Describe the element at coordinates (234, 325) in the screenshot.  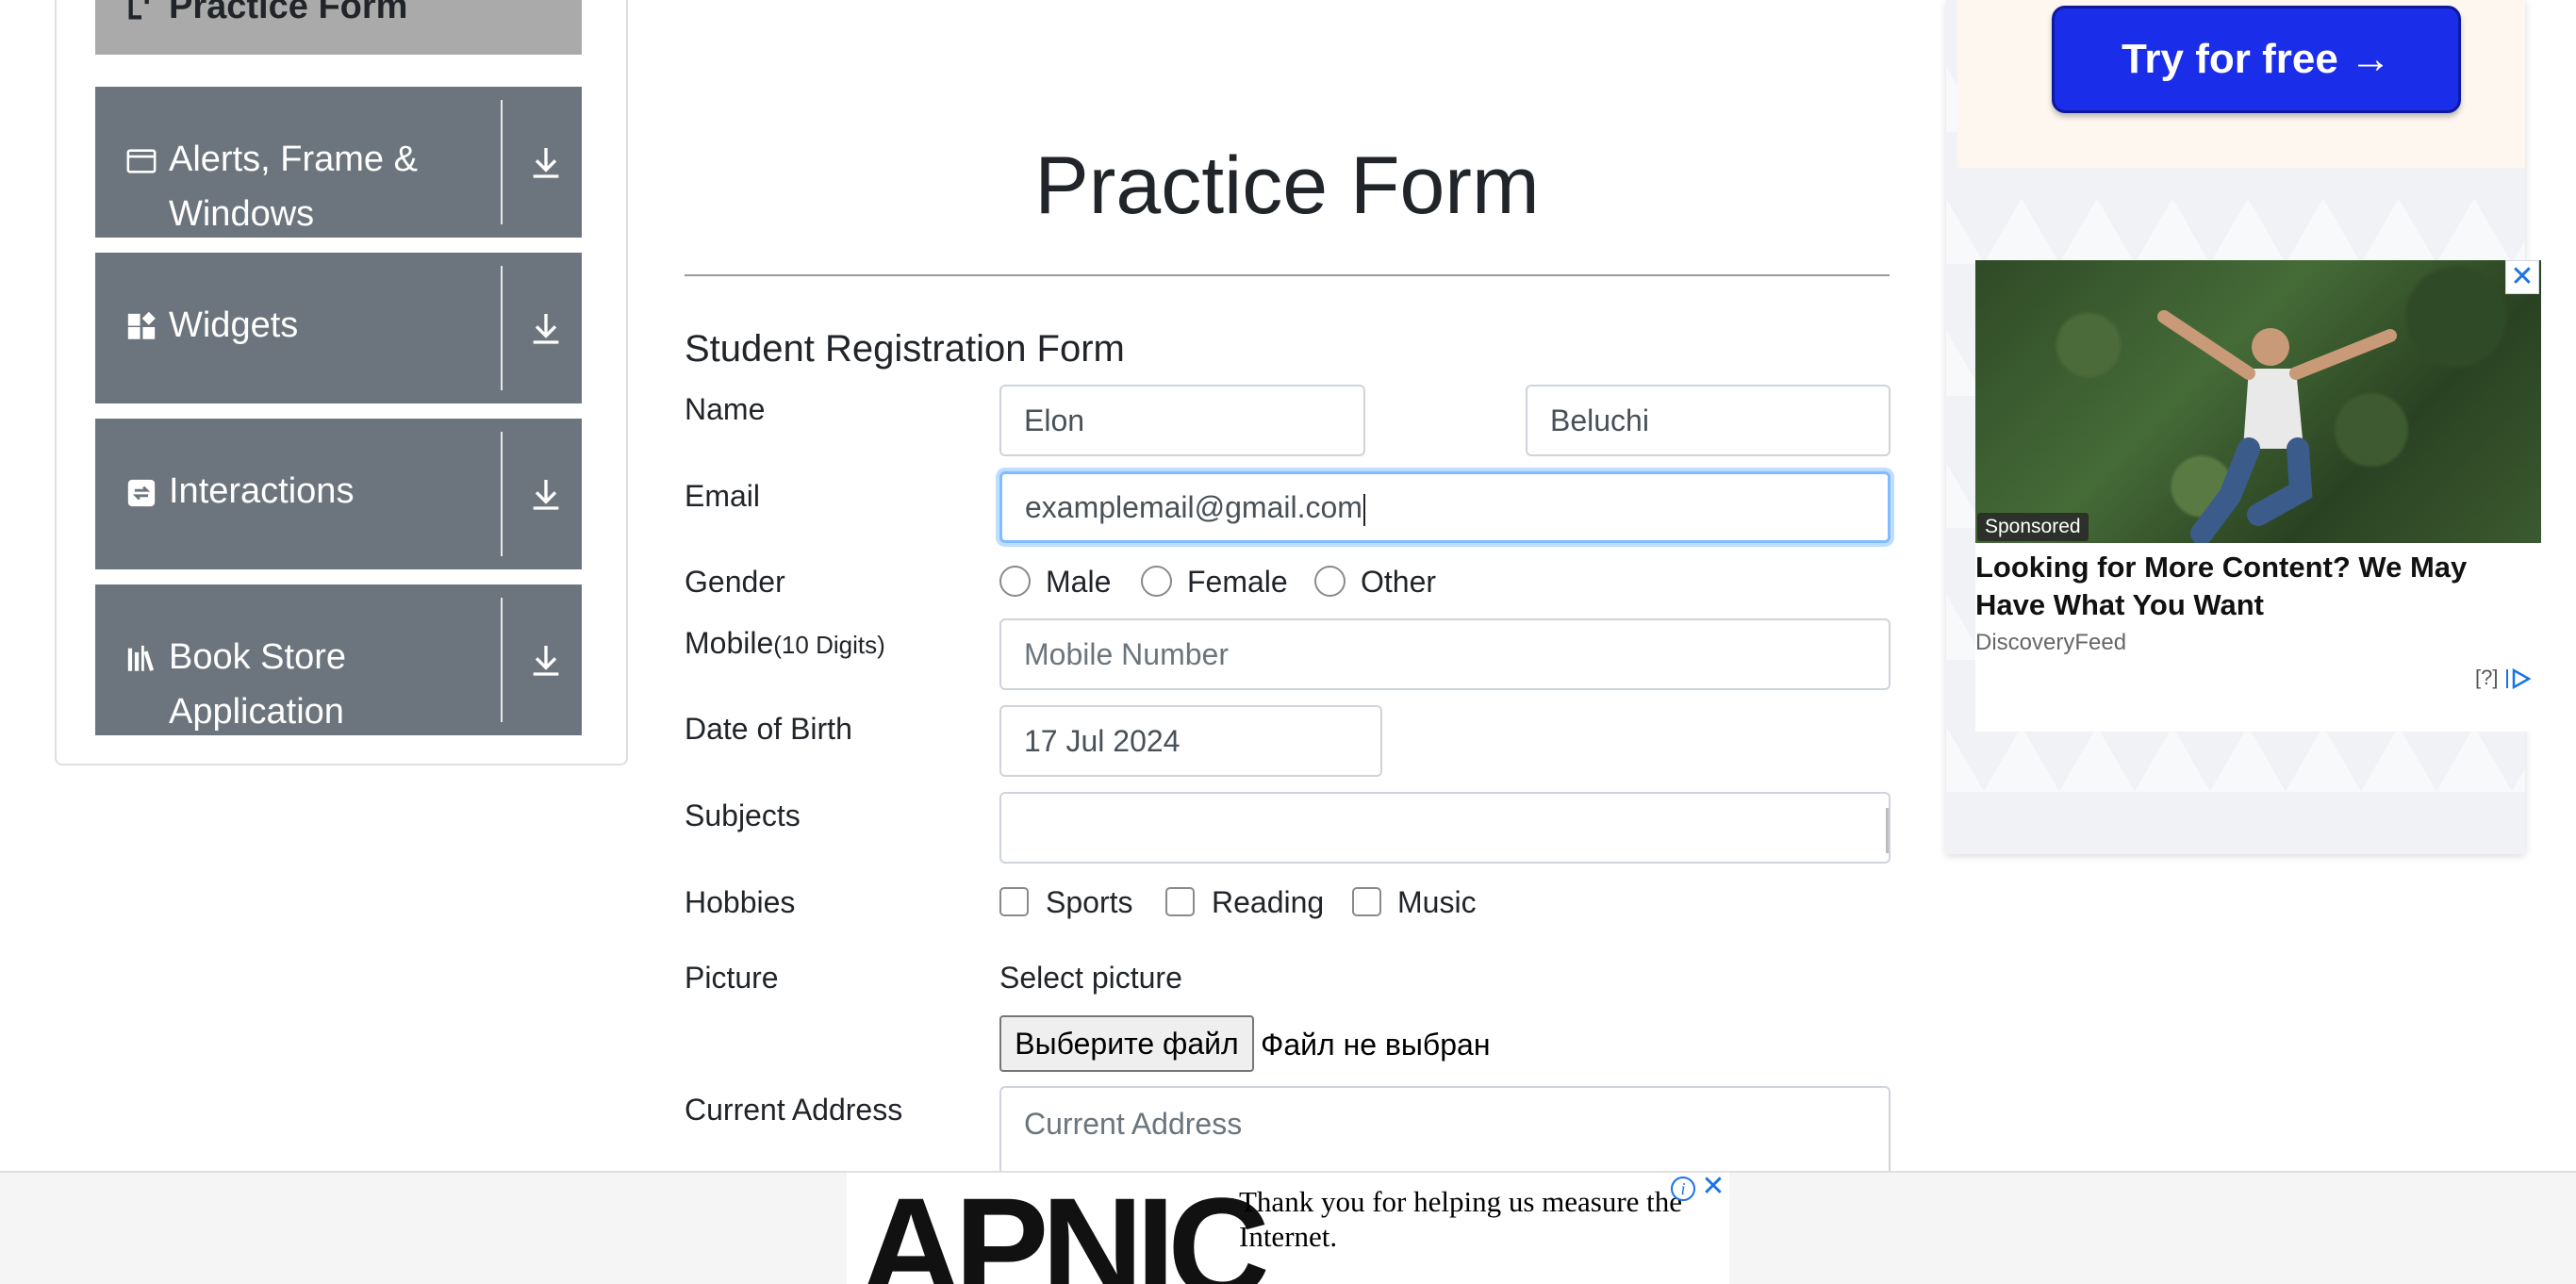
I see `sidebar-group-label: Widgets` at that location.